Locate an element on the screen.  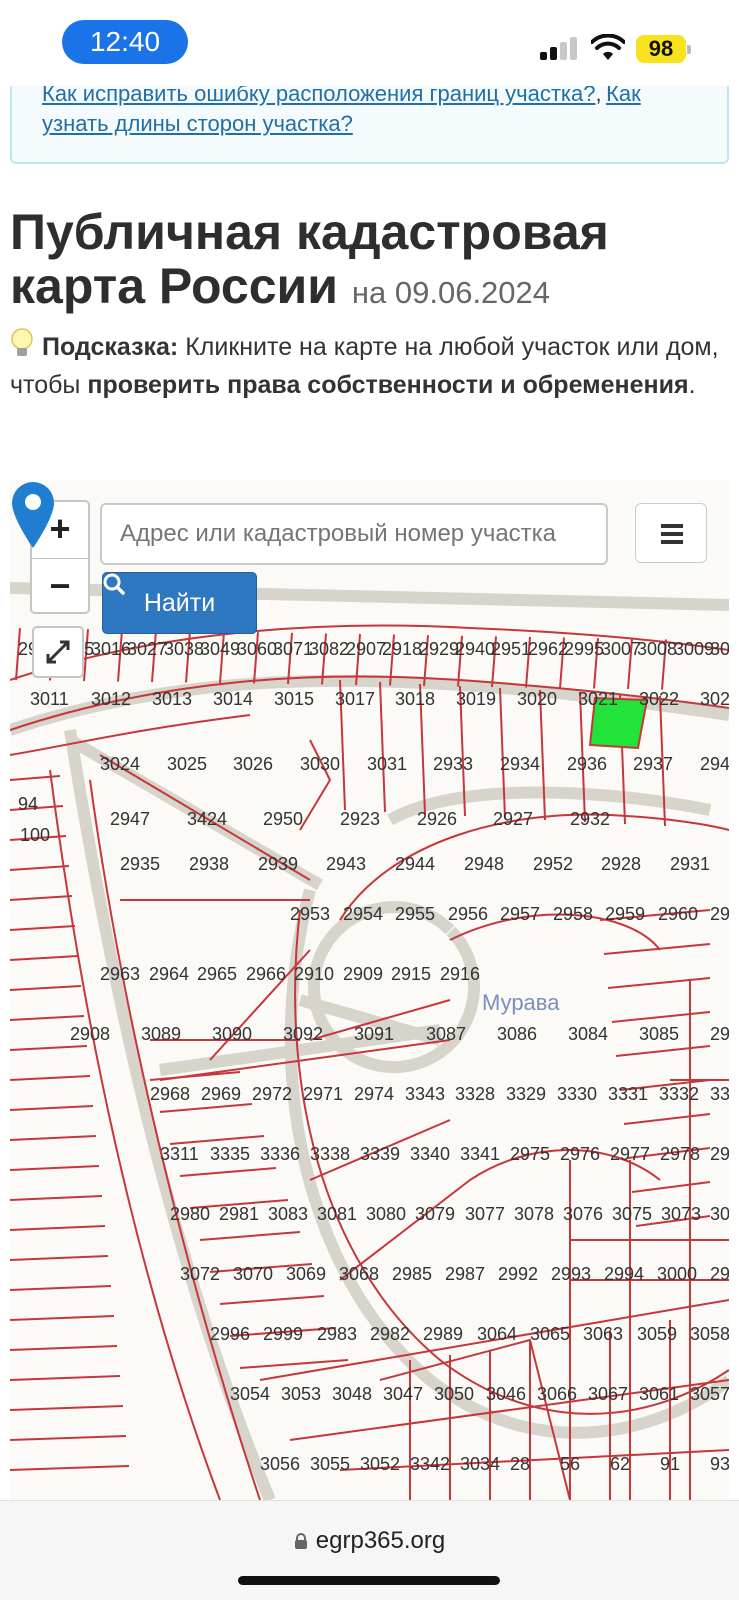
plot-number-label: 3080 is located at coordinates (386, 1214).